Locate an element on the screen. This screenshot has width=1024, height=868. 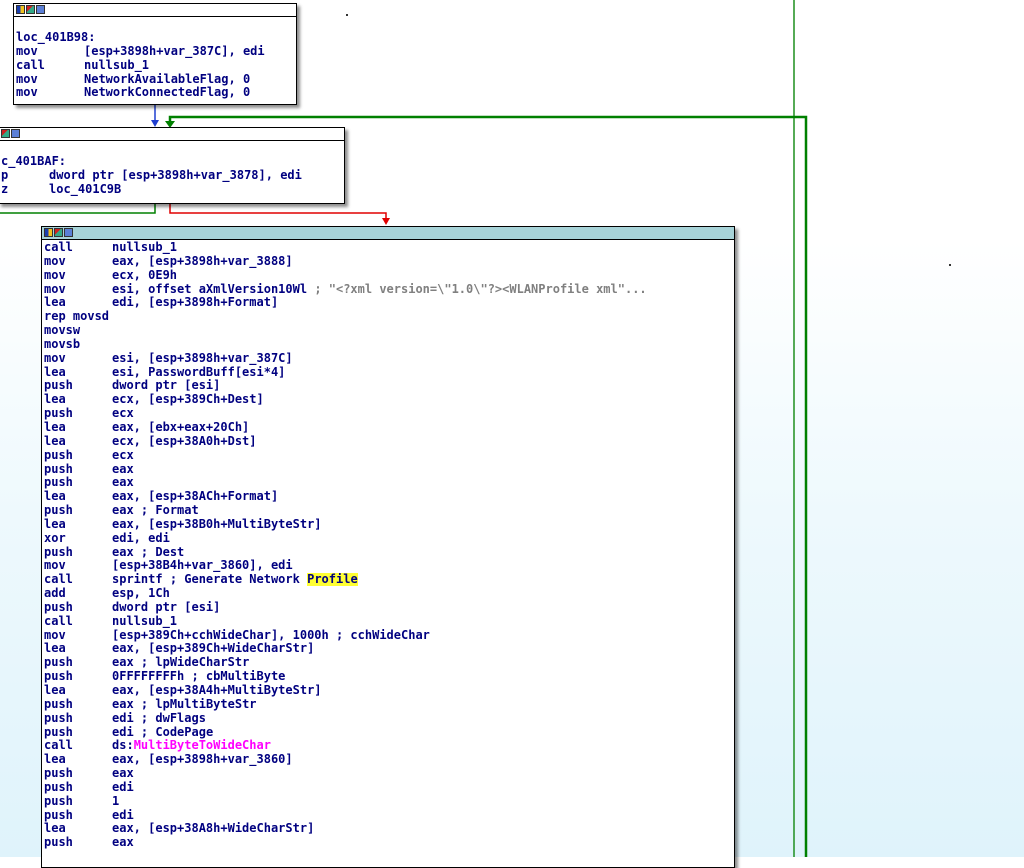
operand: NetworkConnectedFlag, 0 is located at coordinates (167, 93).